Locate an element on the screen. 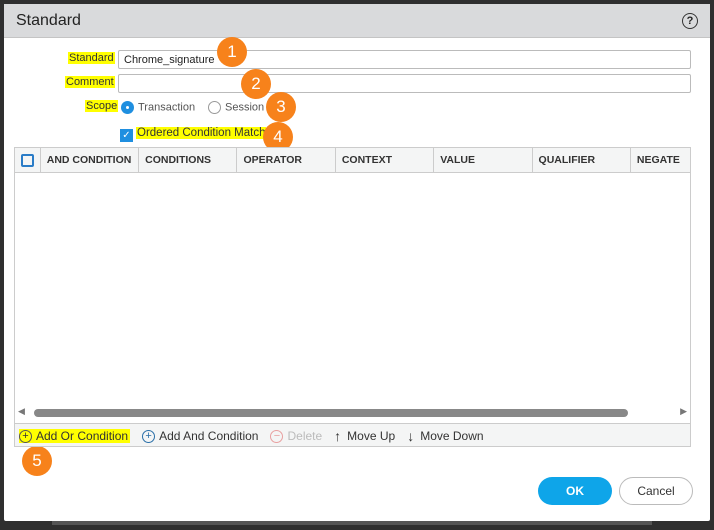  select-all-checkbox is located at coordinates (28, 160).